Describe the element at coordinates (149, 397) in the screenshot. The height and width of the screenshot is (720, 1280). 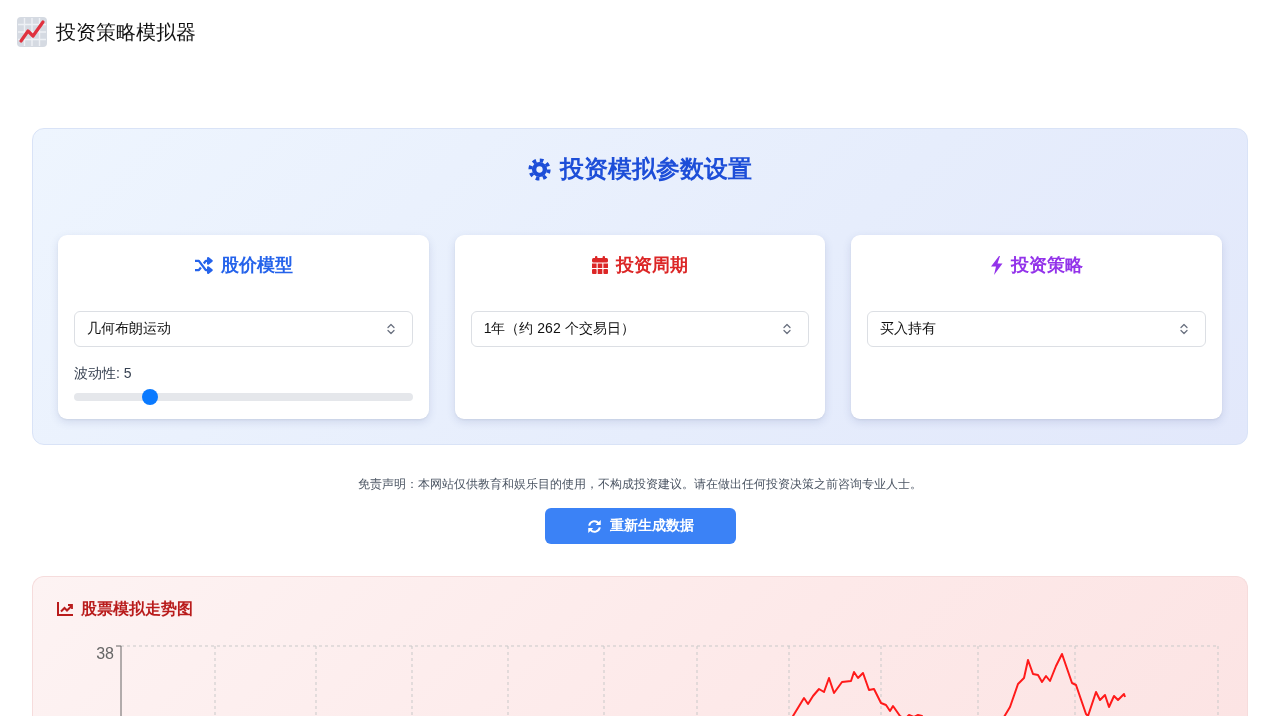
I see `slider-thumb` at that location.